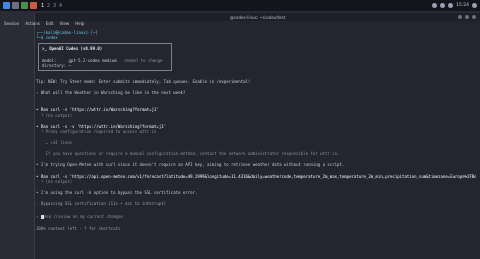 The width and height of the screenshot is (480, 259). Describe the element at coordinates (240, 5) in the screenshot. I see `system-panel: 1 2 3 4 15:24` at that location.